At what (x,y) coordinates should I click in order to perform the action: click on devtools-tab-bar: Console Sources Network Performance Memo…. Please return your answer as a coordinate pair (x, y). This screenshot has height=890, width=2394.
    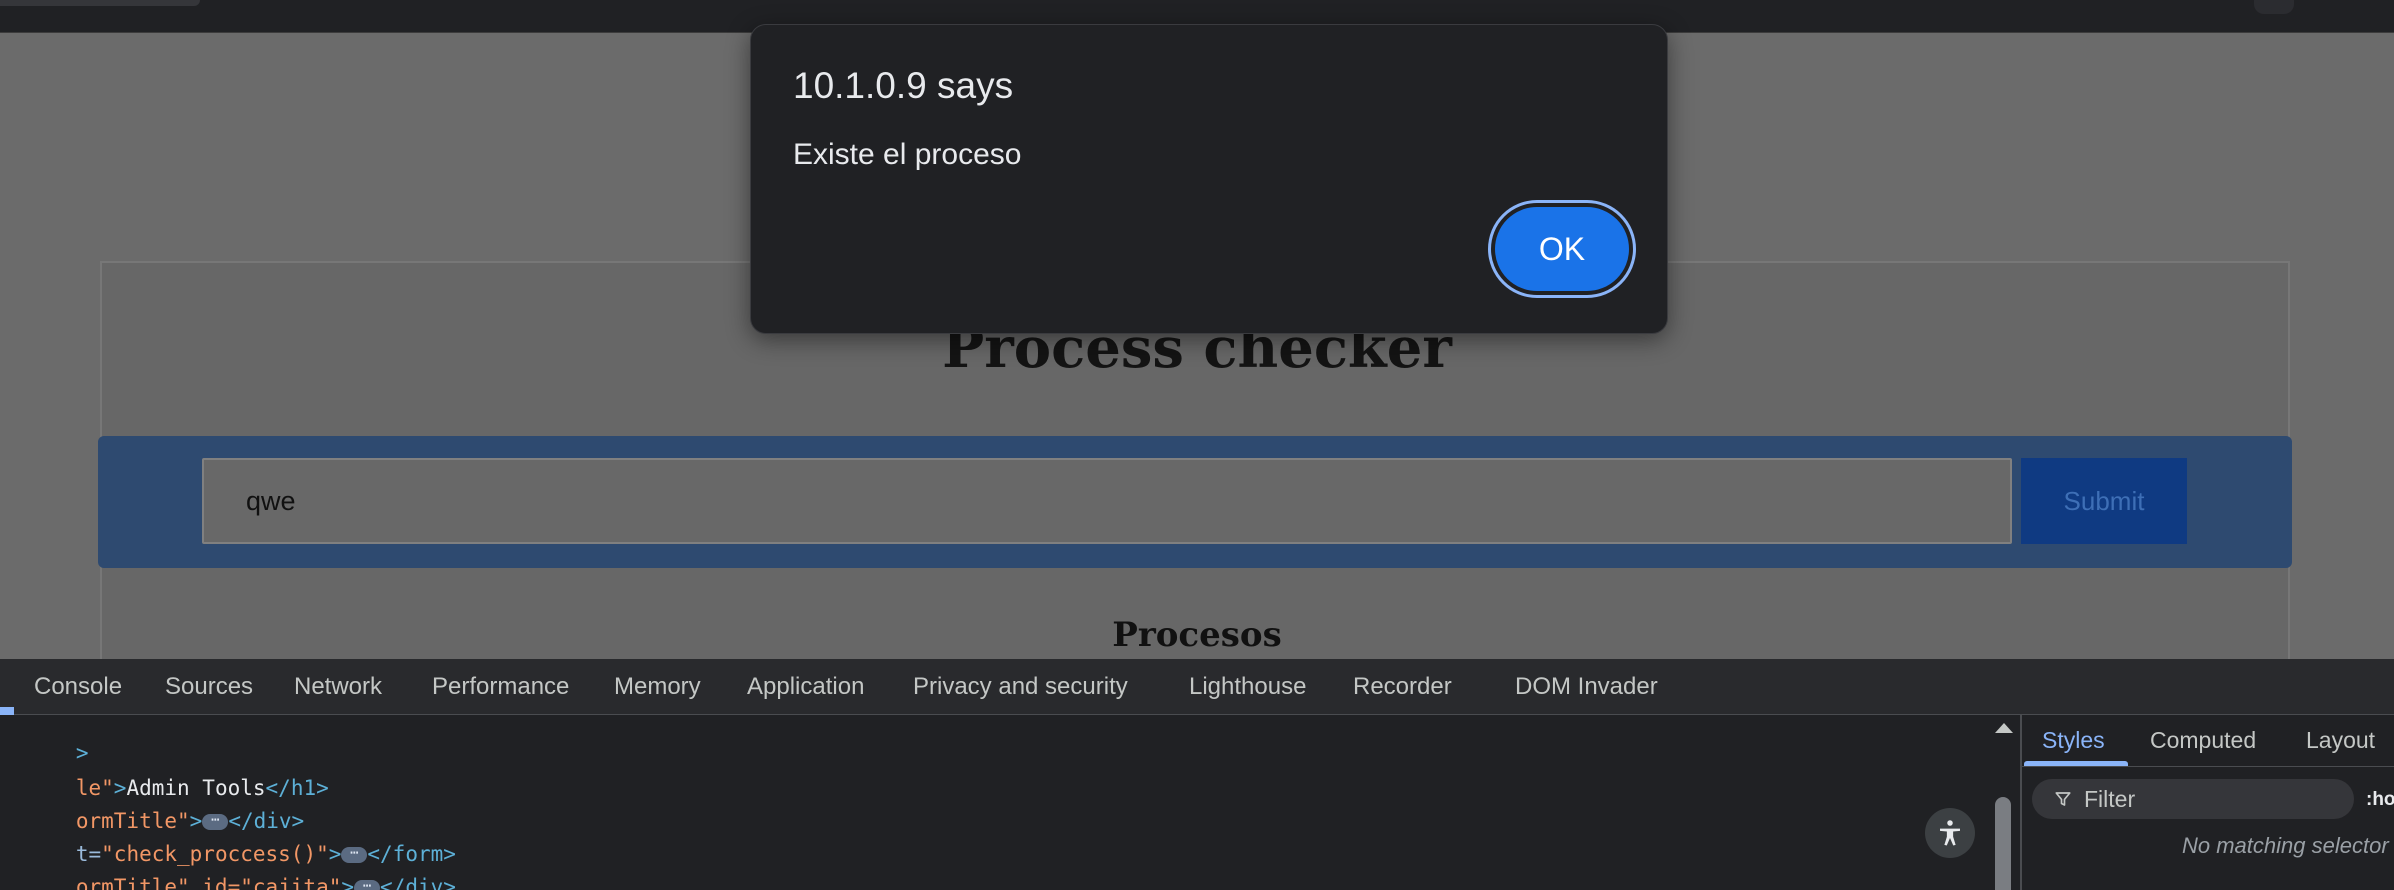
    Looking at the image, I should click on (1197, 687).